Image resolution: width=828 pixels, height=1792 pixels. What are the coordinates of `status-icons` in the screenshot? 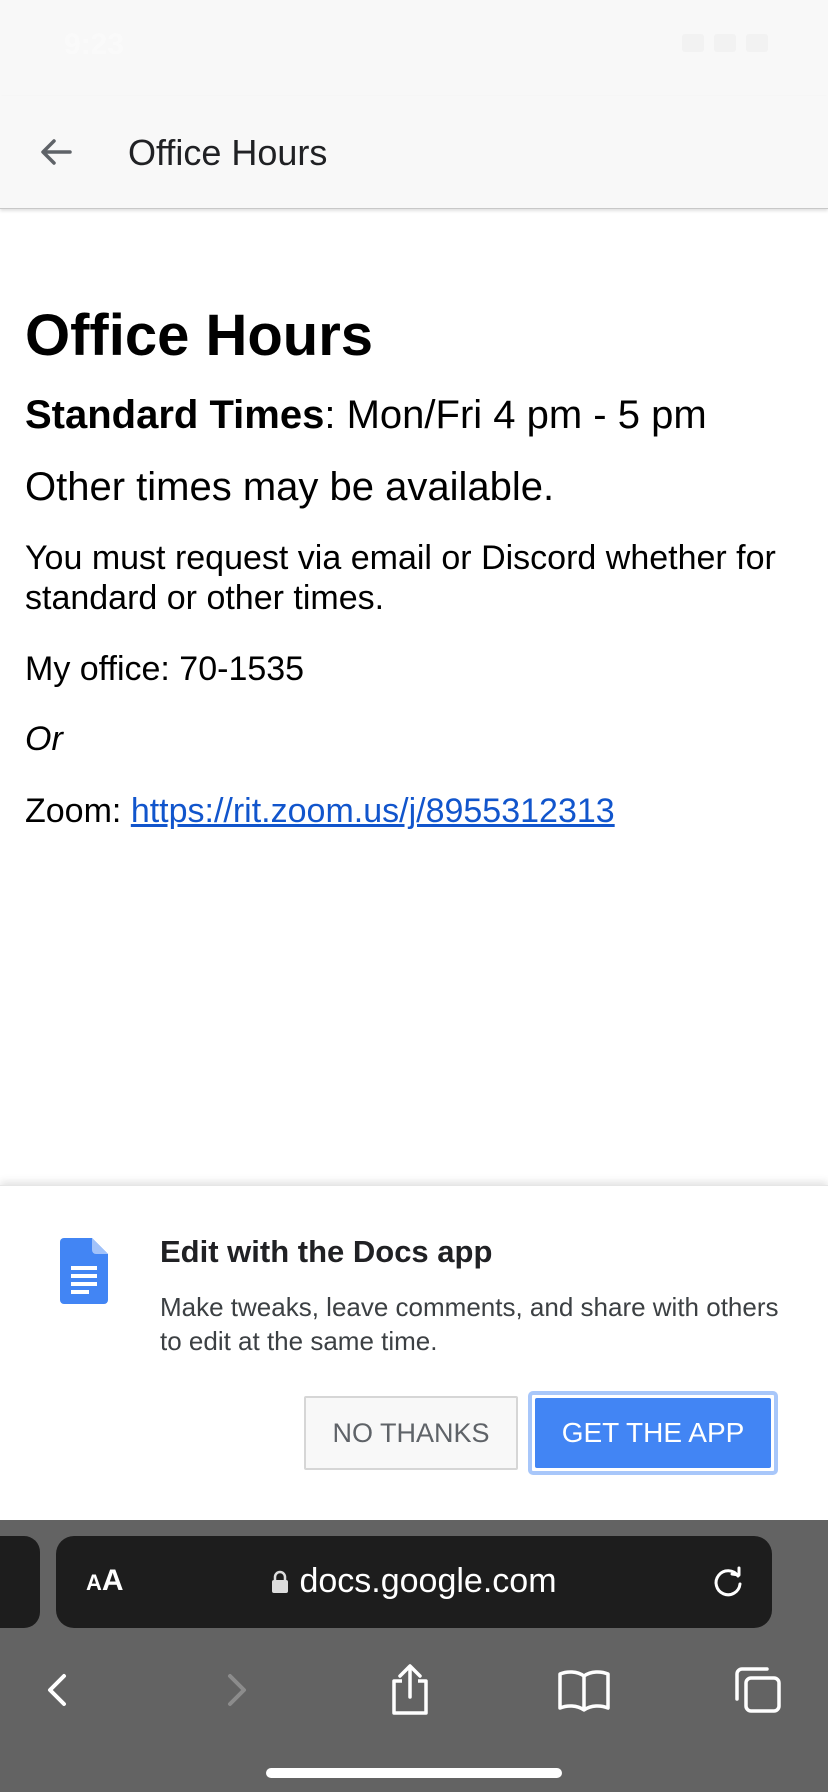 It's located at (725, 43).